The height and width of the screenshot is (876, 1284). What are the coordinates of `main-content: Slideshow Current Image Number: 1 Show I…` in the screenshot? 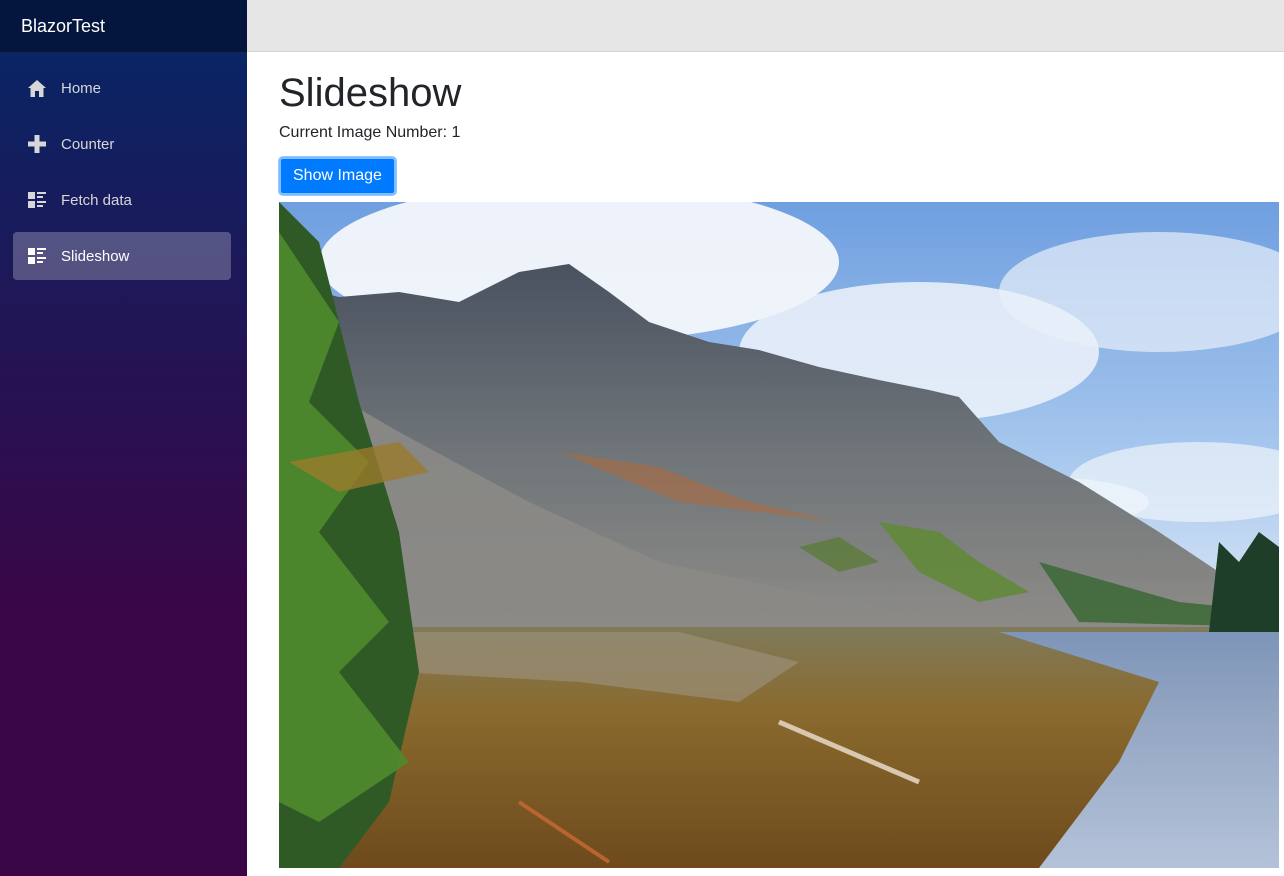 It's located at (781, 123).